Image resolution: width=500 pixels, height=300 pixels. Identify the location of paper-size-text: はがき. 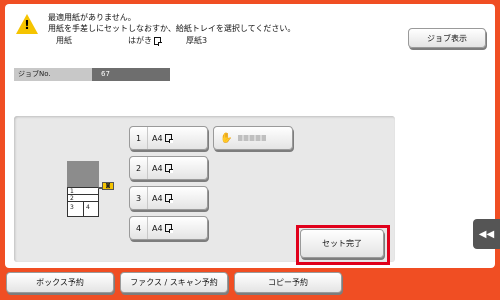
(140, 40).